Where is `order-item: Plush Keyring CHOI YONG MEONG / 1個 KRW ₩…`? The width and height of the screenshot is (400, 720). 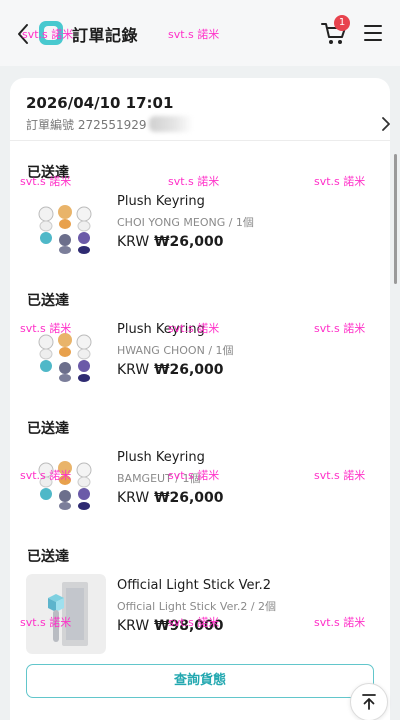 order-item: Plush Keyring CHOI YONG MEONG / 1個 KRW ₩… is located at coordinates (201, 230).